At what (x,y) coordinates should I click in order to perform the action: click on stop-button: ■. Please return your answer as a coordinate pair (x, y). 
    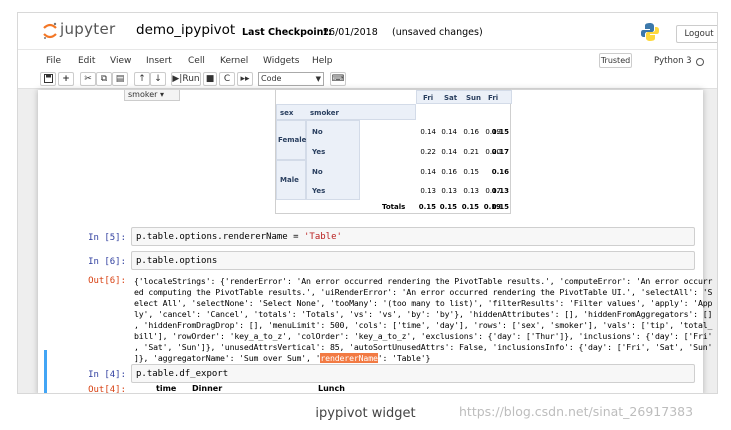
    Looking at the image, I should click on (210, 79).